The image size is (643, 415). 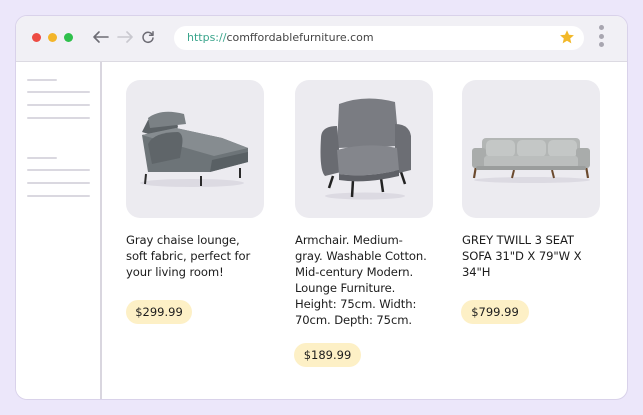 I want to click on description-line: SOFA 31"D X 79"W X, so click(x=522, y=256).